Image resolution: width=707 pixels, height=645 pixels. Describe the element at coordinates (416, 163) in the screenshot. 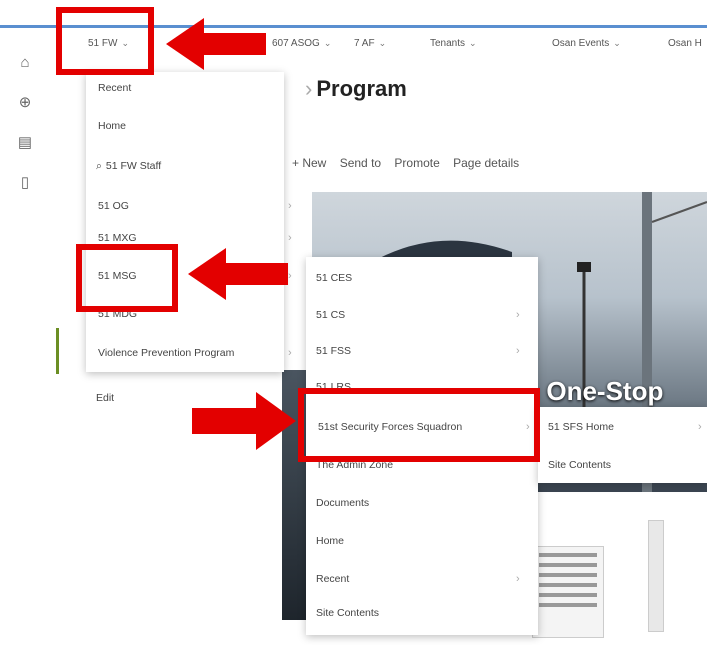

I see `promote-button: Promote` at that location.